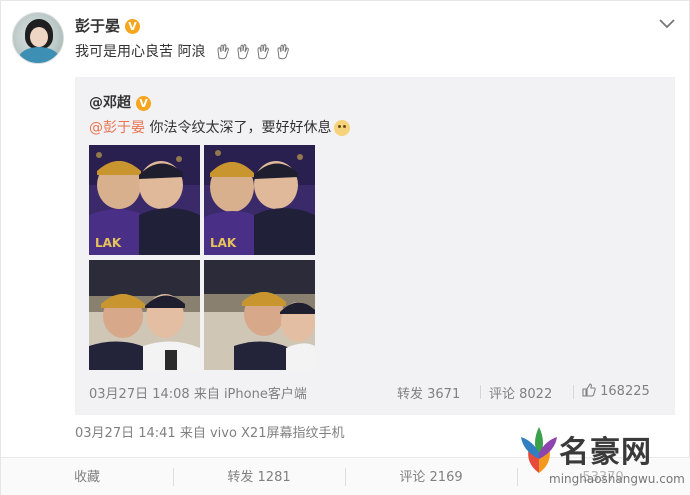 The image size is (690, 495). I want to click on favorite-button: 收藏, so click(87, 476).